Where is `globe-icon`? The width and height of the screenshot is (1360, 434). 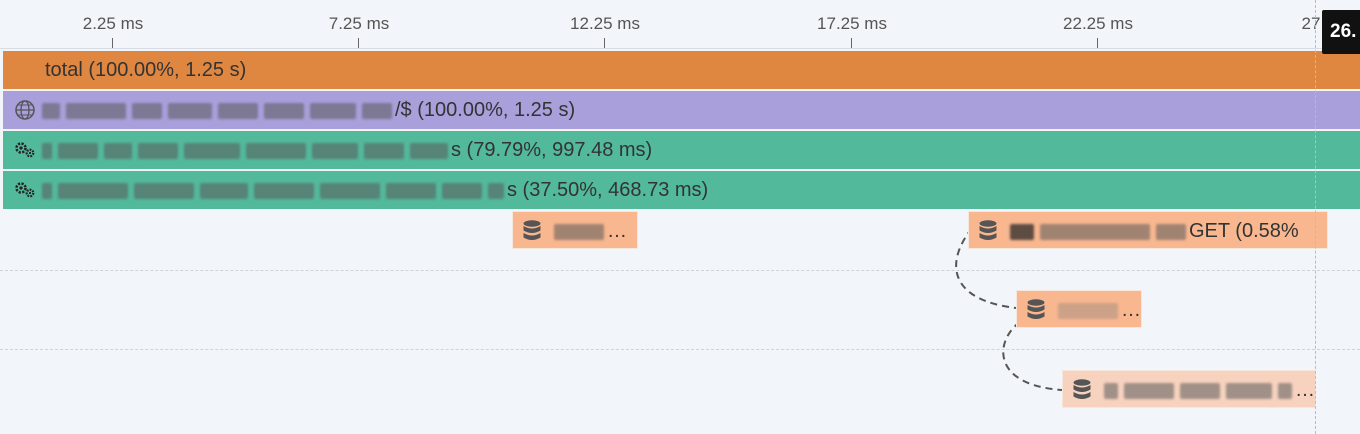 globe-icon is located at coordinates (25, 110).